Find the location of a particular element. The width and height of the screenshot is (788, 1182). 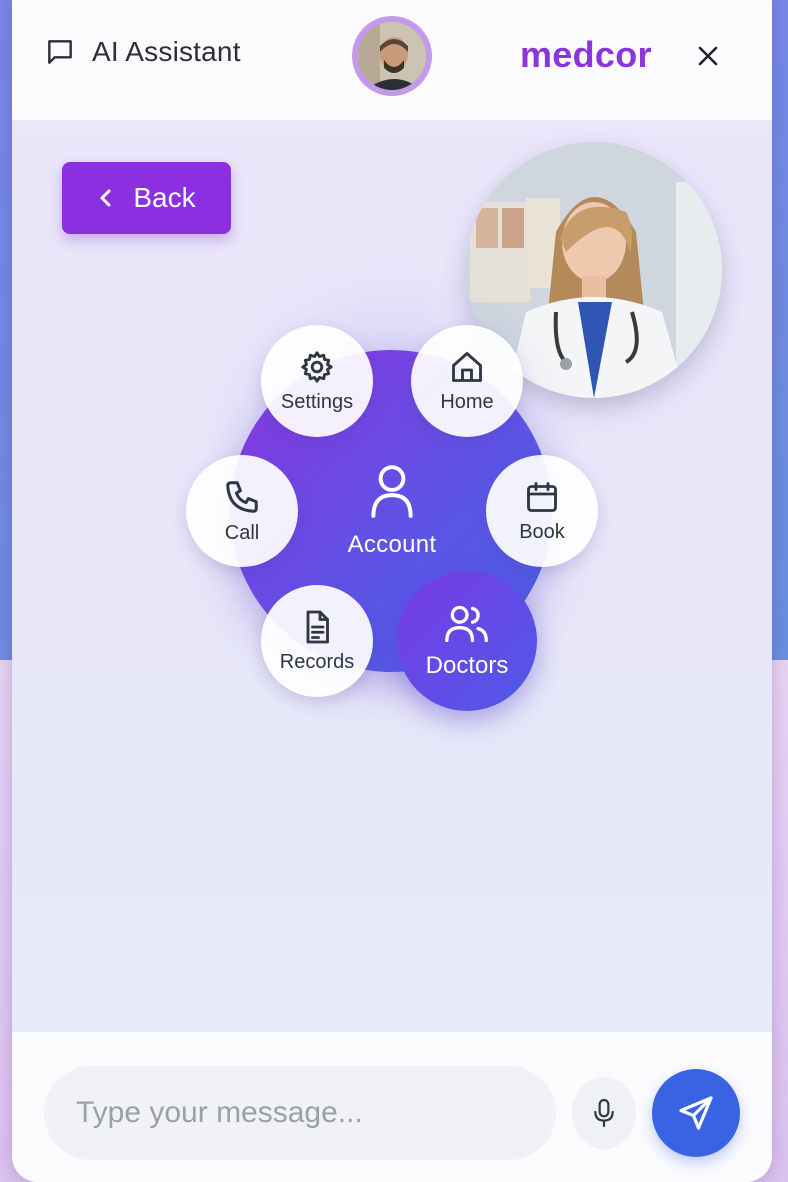

menu-item-call: Call is located at coordinates (242, 511).